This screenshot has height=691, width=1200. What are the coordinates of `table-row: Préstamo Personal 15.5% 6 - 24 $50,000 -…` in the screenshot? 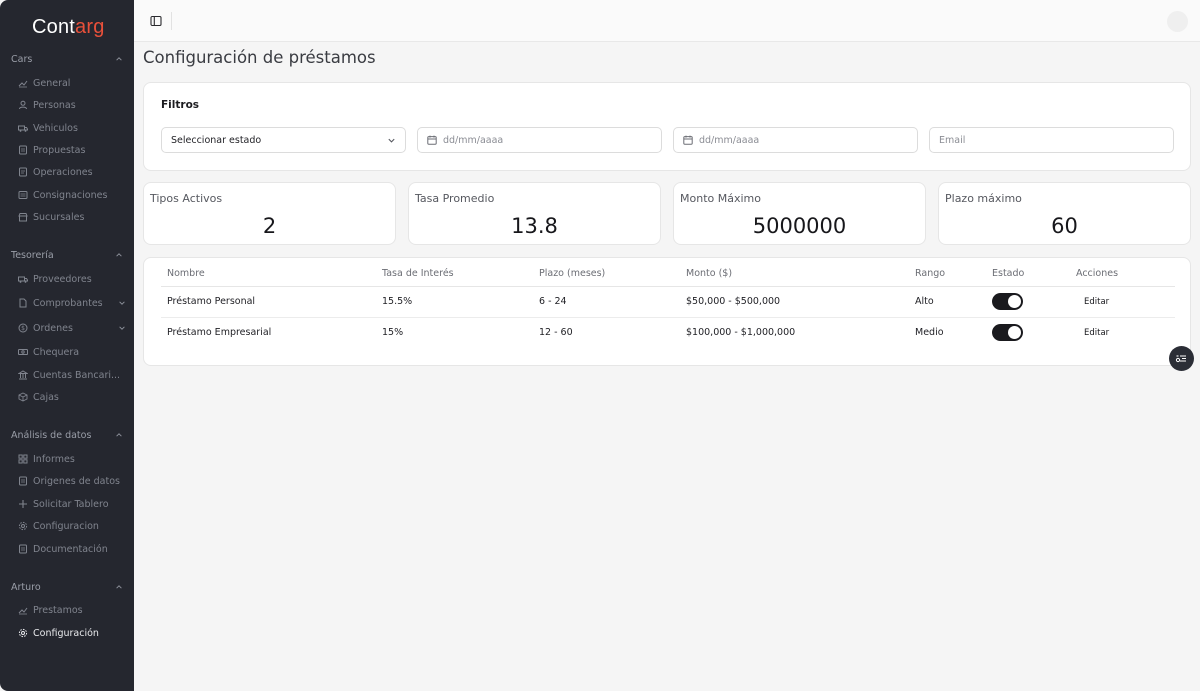 It's located at (668, 302).